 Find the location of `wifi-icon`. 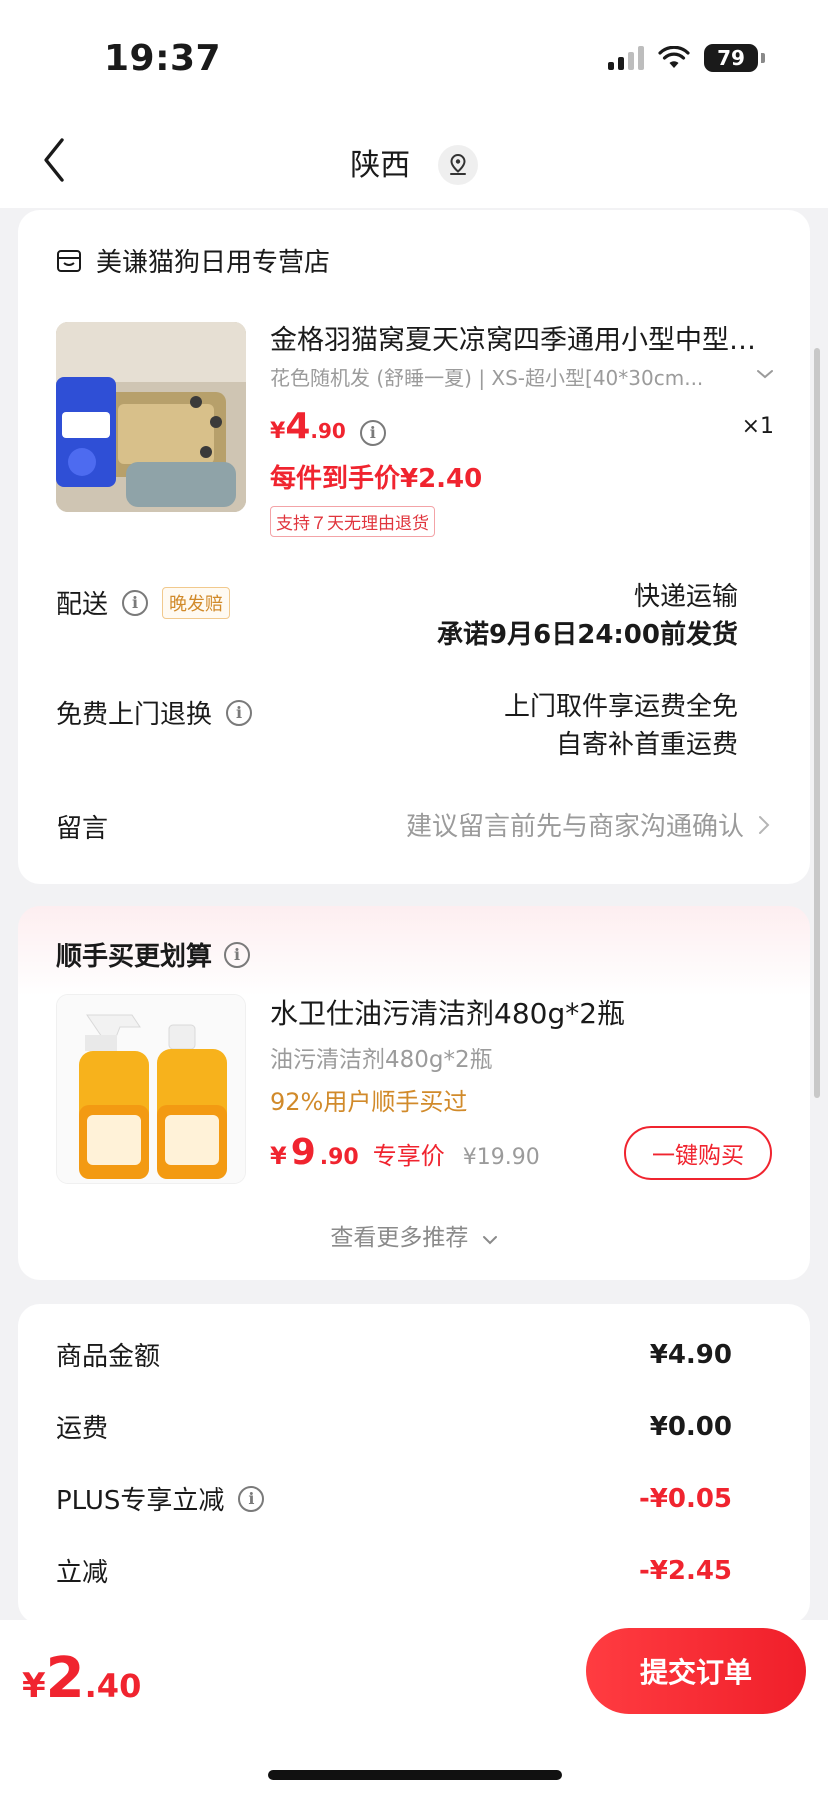

wifi-icon is located at coordinates (674, 57).